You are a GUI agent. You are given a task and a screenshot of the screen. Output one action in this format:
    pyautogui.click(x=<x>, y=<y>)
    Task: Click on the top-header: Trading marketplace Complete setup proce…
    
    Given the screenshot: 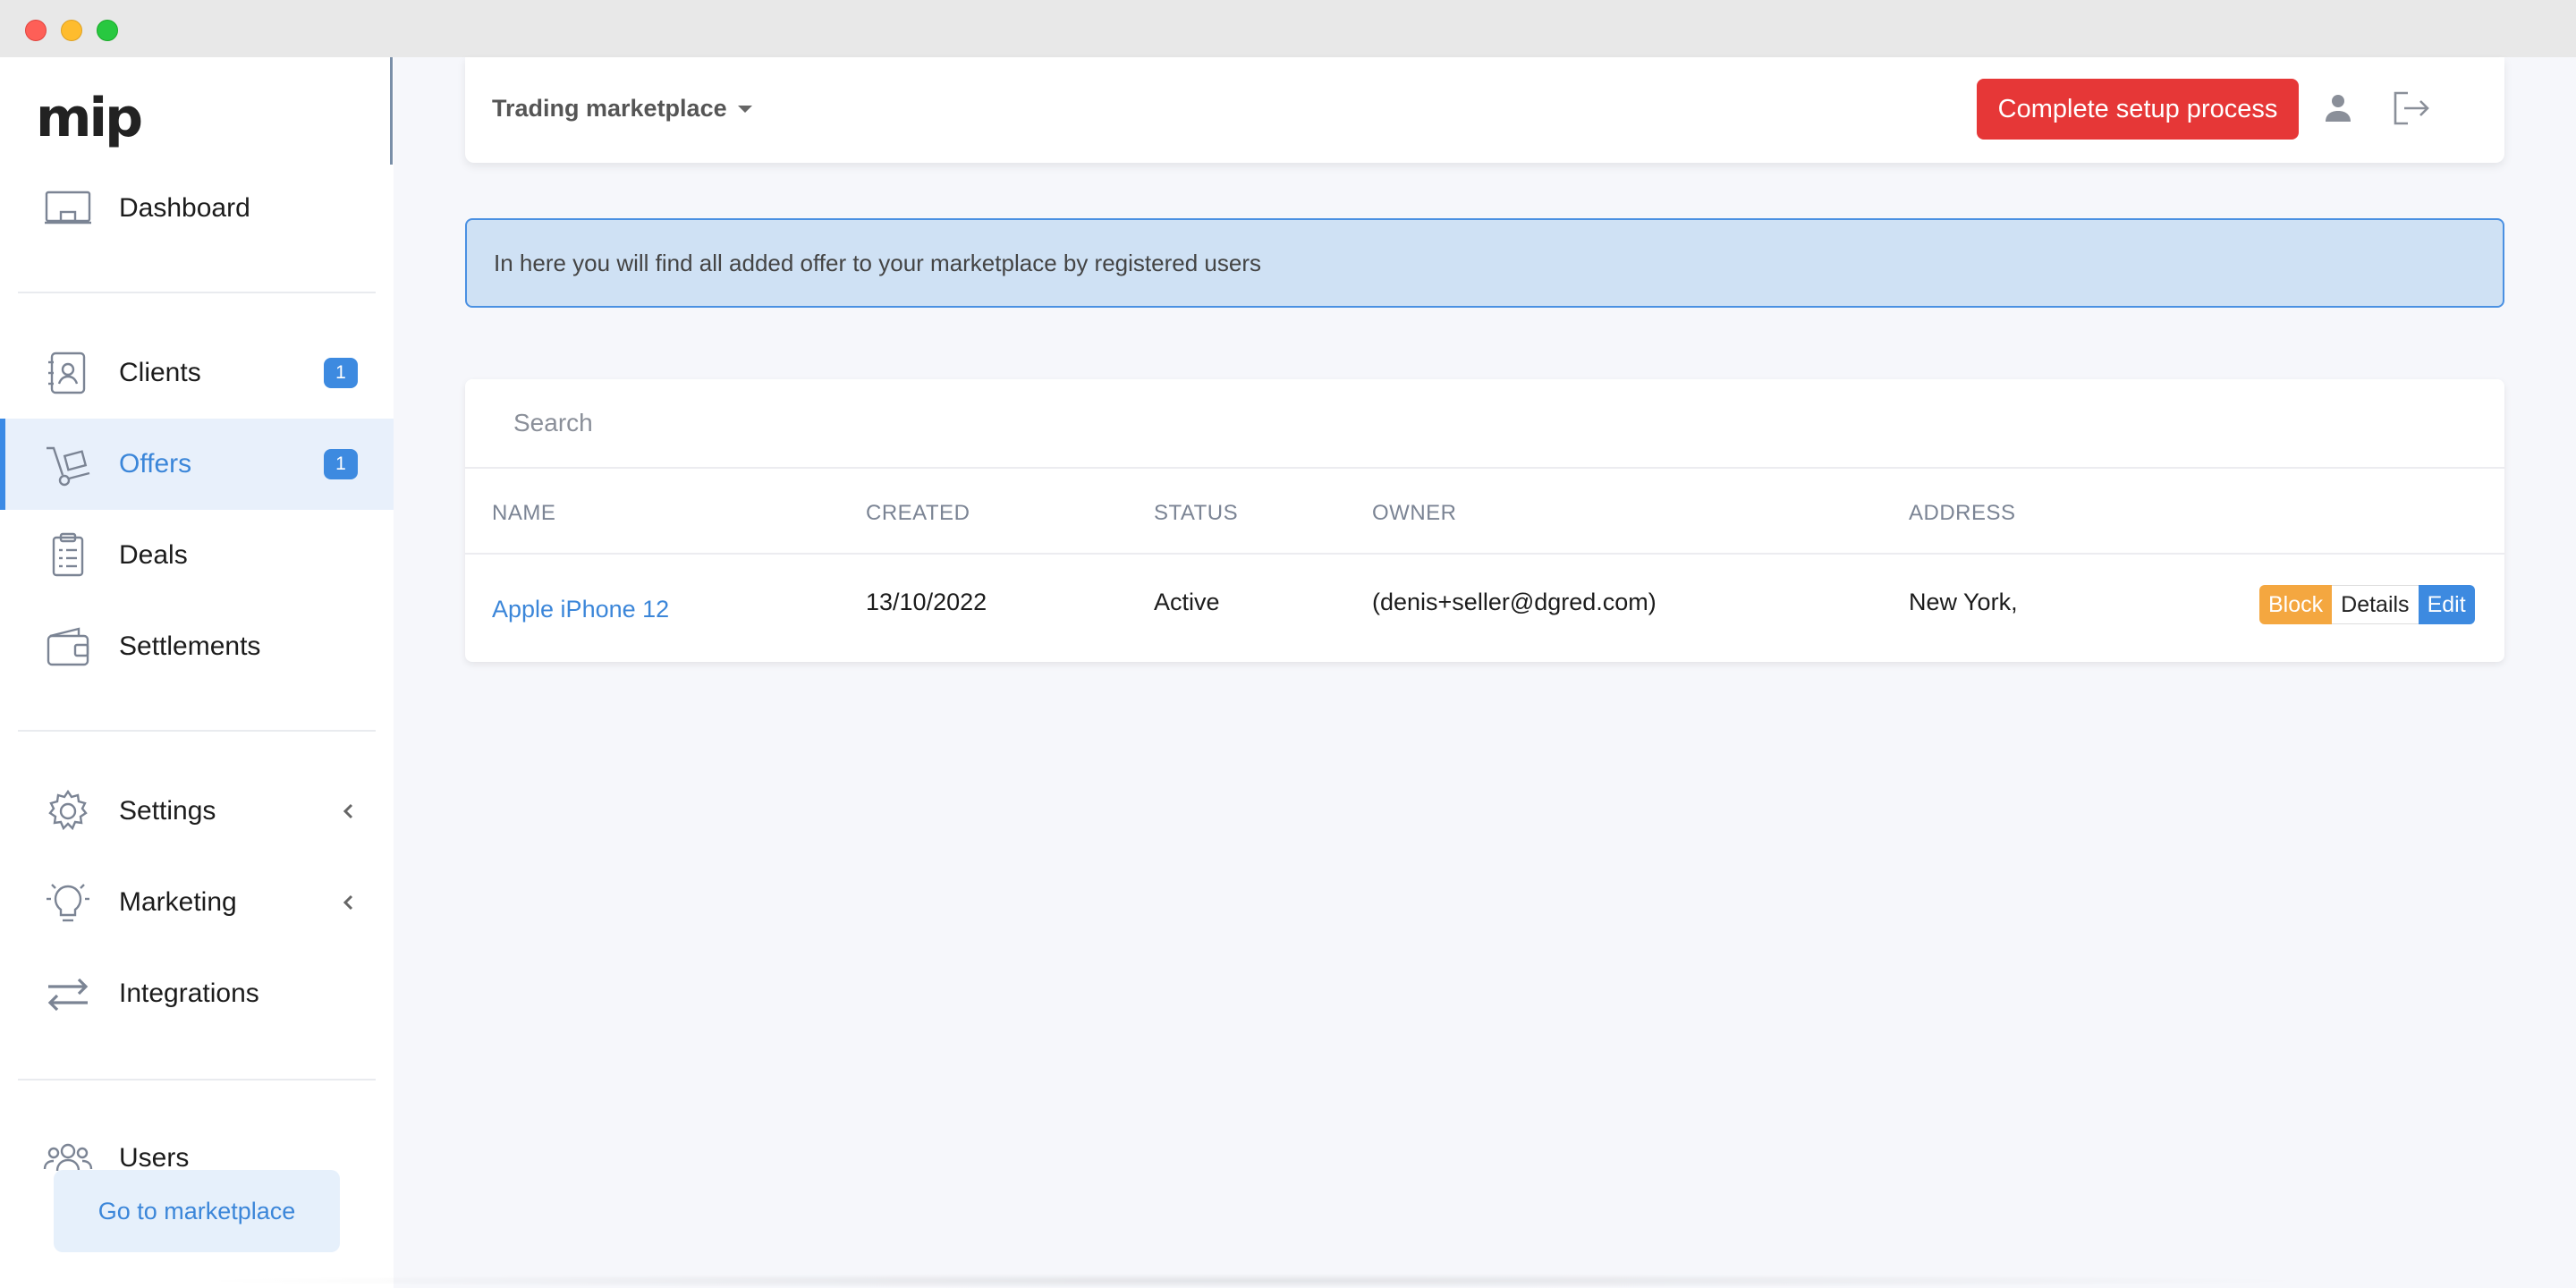 What is the action you would take?
    pyautogui.click(x=1484, y=110)
    